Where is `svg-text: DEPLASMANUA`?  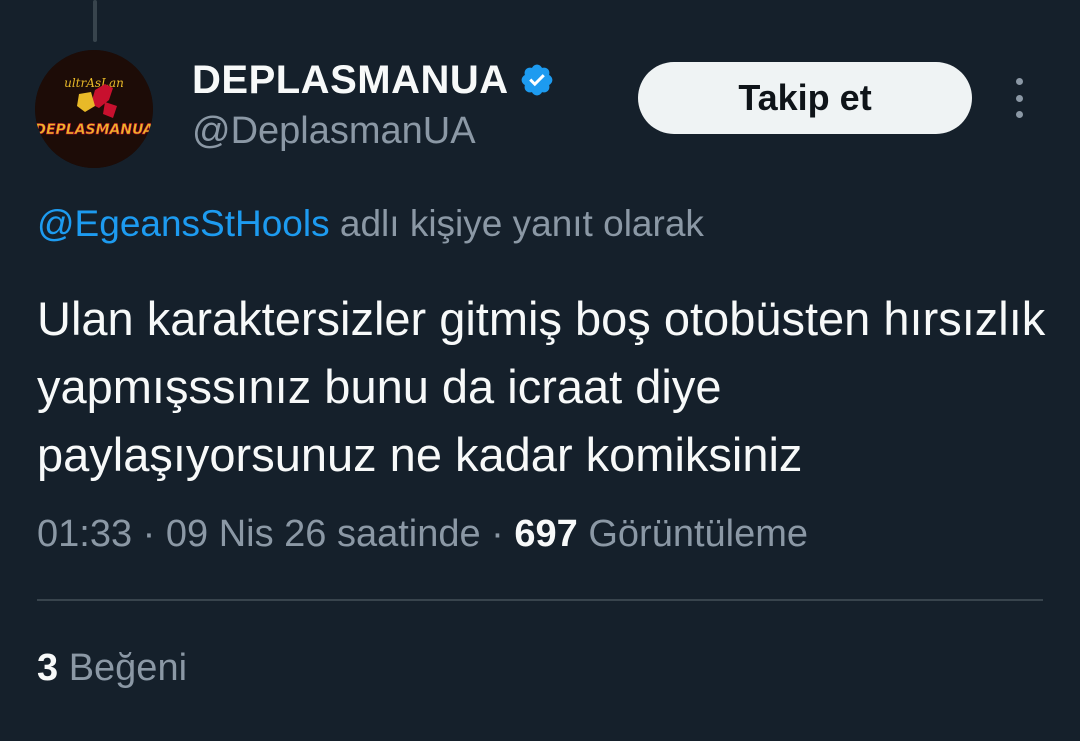
svg-text: DEPLASMANUA is located at coordinates (94, 130).